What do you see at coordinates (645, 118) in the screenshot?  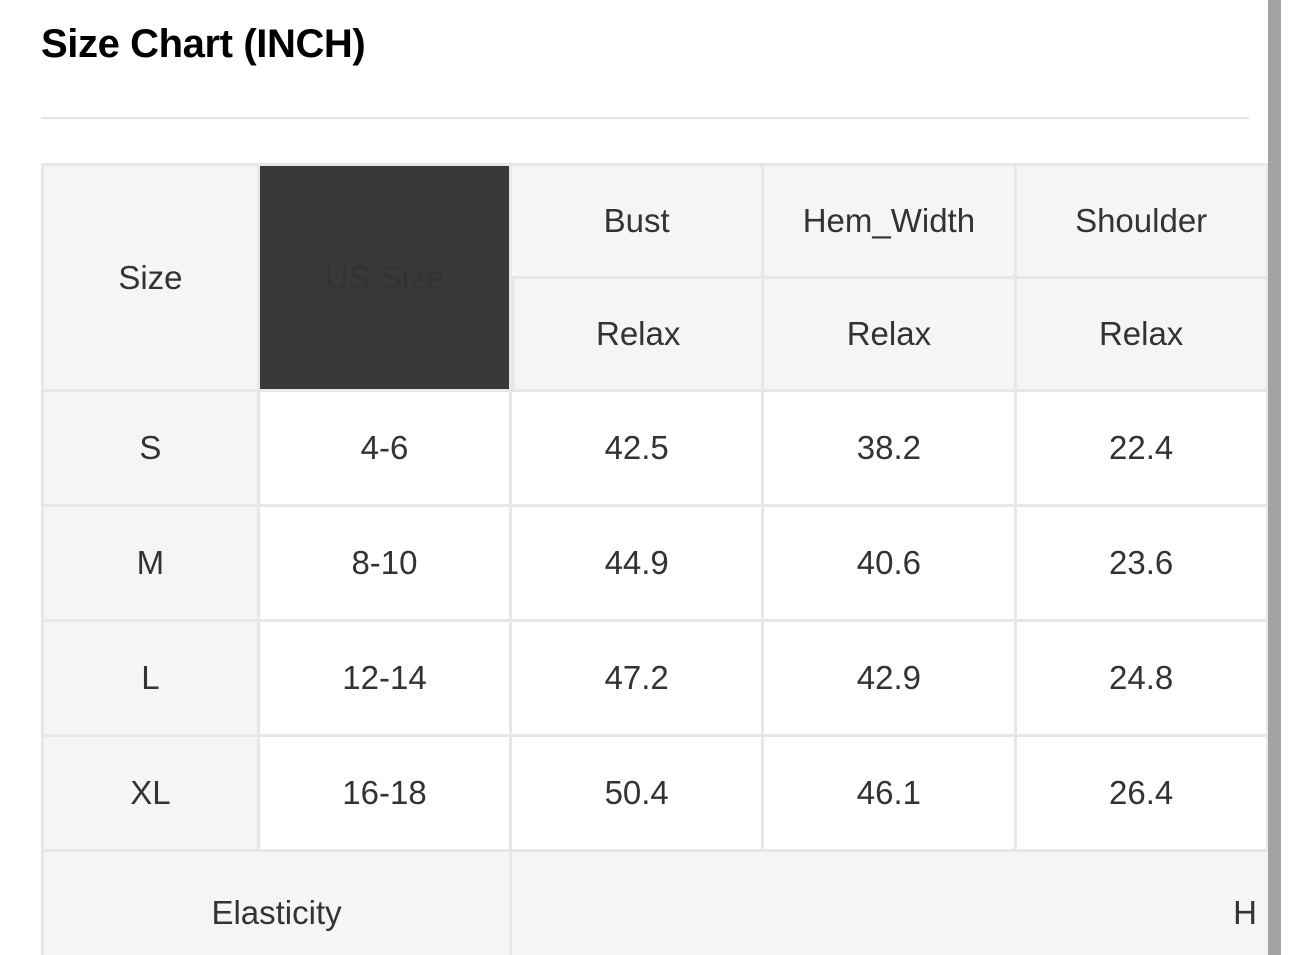 I see `title-divider` at bounding box center [645, 118].